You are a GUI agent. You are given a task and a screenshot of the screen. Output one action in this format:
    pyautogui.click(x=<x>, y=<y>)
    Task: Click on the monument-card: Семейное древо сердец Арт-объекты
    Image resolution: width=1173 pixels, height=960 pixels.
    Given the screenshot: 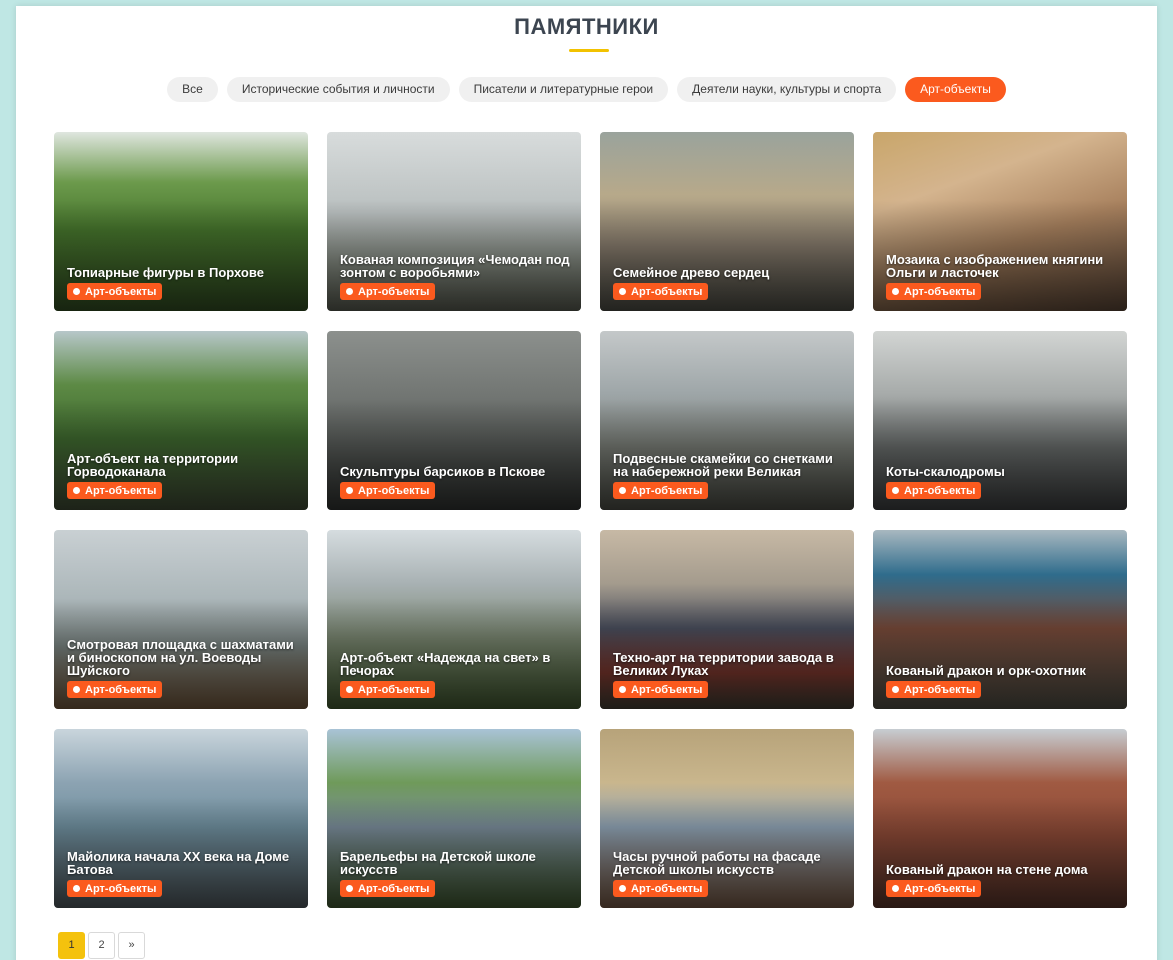 What is the action you would take?
    pyautogui.click(x=727, y=221)
    